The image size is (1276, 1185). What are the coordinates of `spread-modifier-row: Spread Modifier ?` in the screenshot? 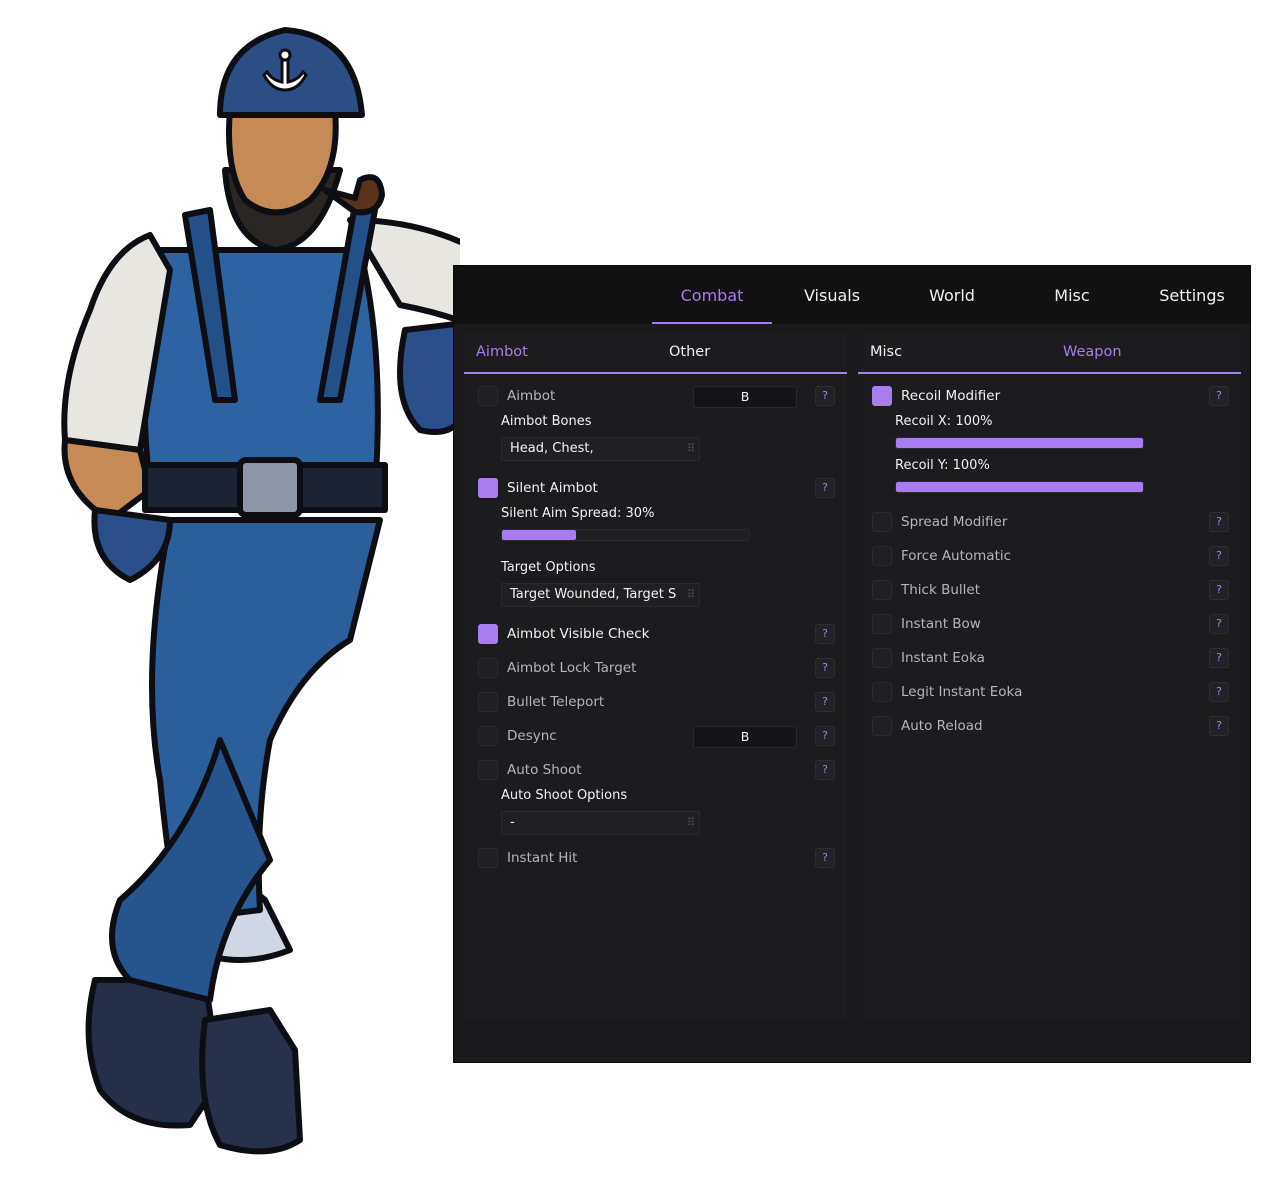 It's located at (1050, 523).